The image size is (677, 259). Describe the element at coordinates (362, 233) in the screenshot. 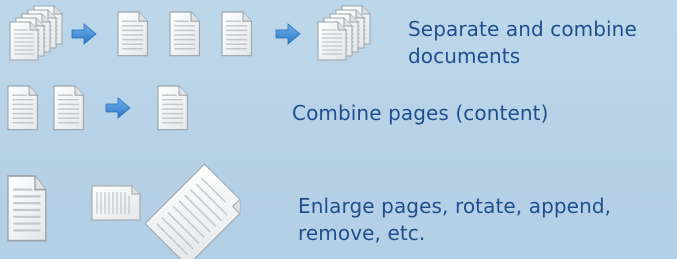

I see `caption-line: remove, etc.` at that location.